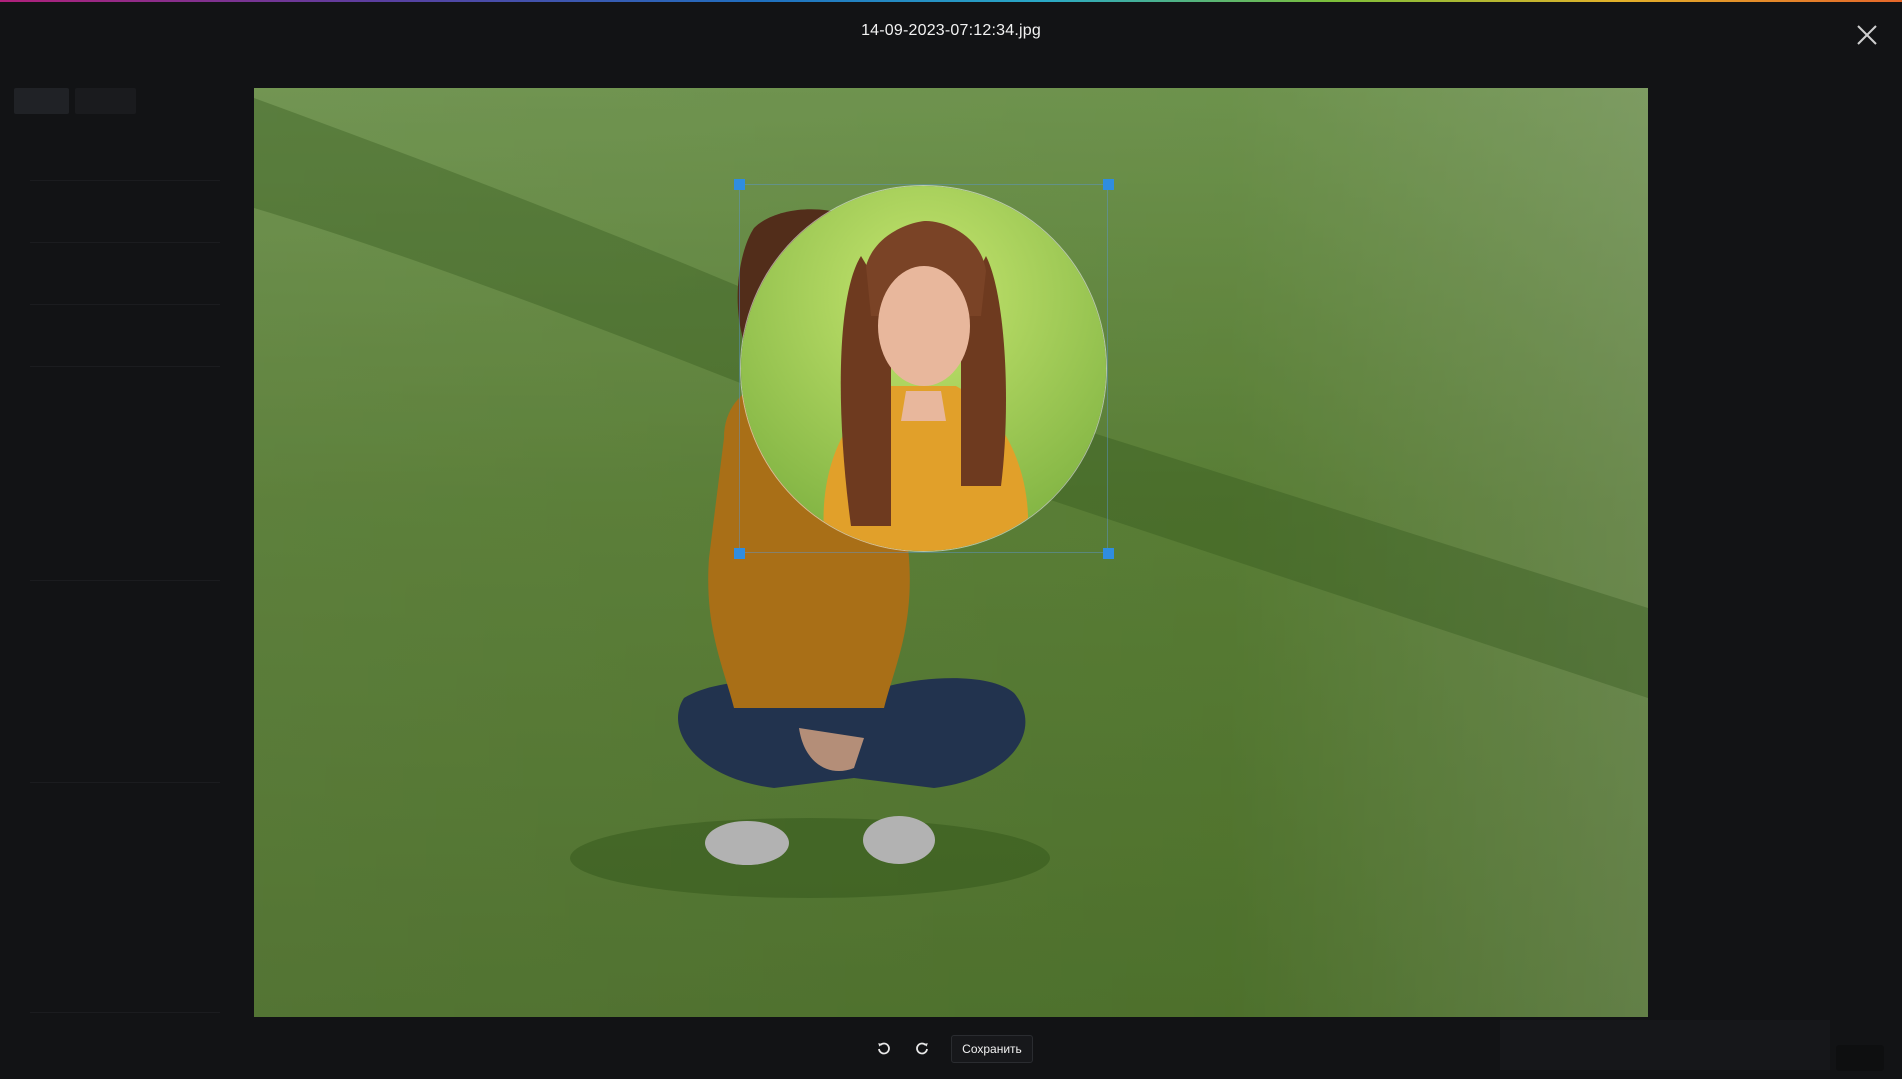  I want to click on rotate-left-button, so click(884, 1049).